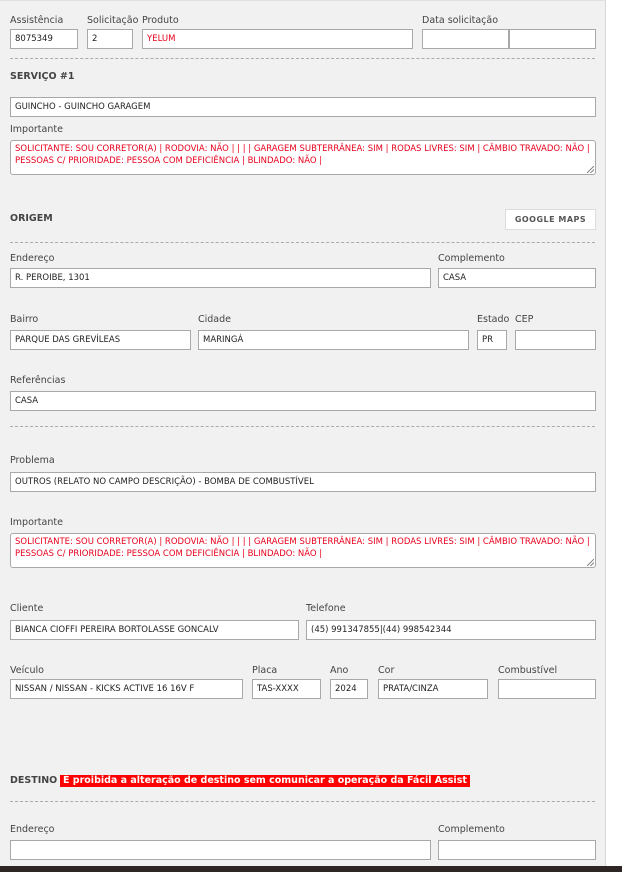  I want to click on solicitacao-label: Solicitação, so click(113, 20).